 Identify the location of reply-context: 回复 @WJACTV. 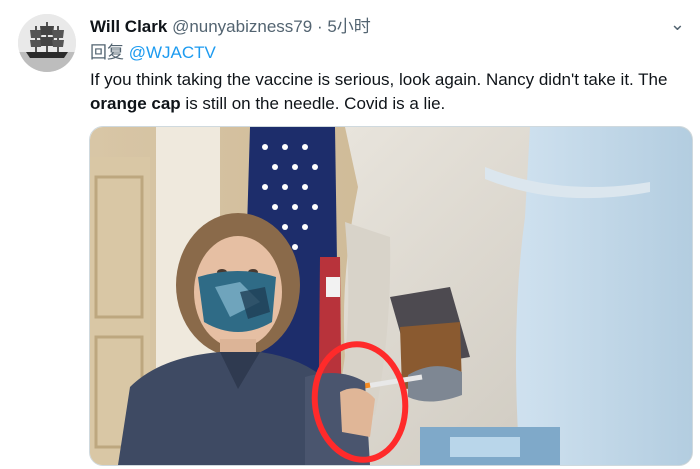
(153, 53).